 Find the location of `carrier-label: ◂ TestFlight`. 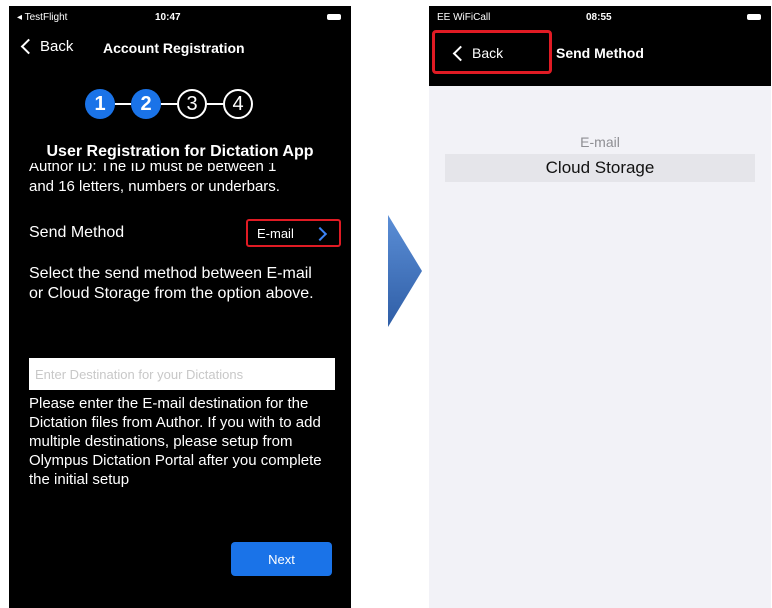

carrier-label: ◂ TestFlight is located at coordinates (42, 17).